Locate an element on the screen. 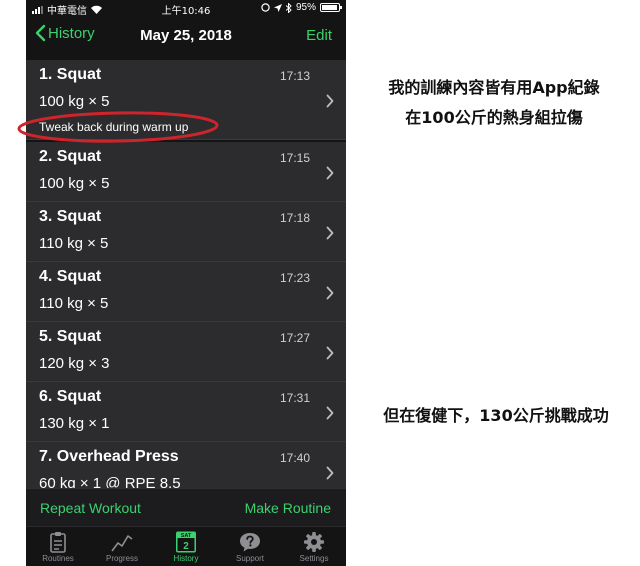 Image resolution: width=640 pixels, height=566 pixels. tab-bar: Routines Progress SAT 2 History Support is located at coordinates (186, 546).